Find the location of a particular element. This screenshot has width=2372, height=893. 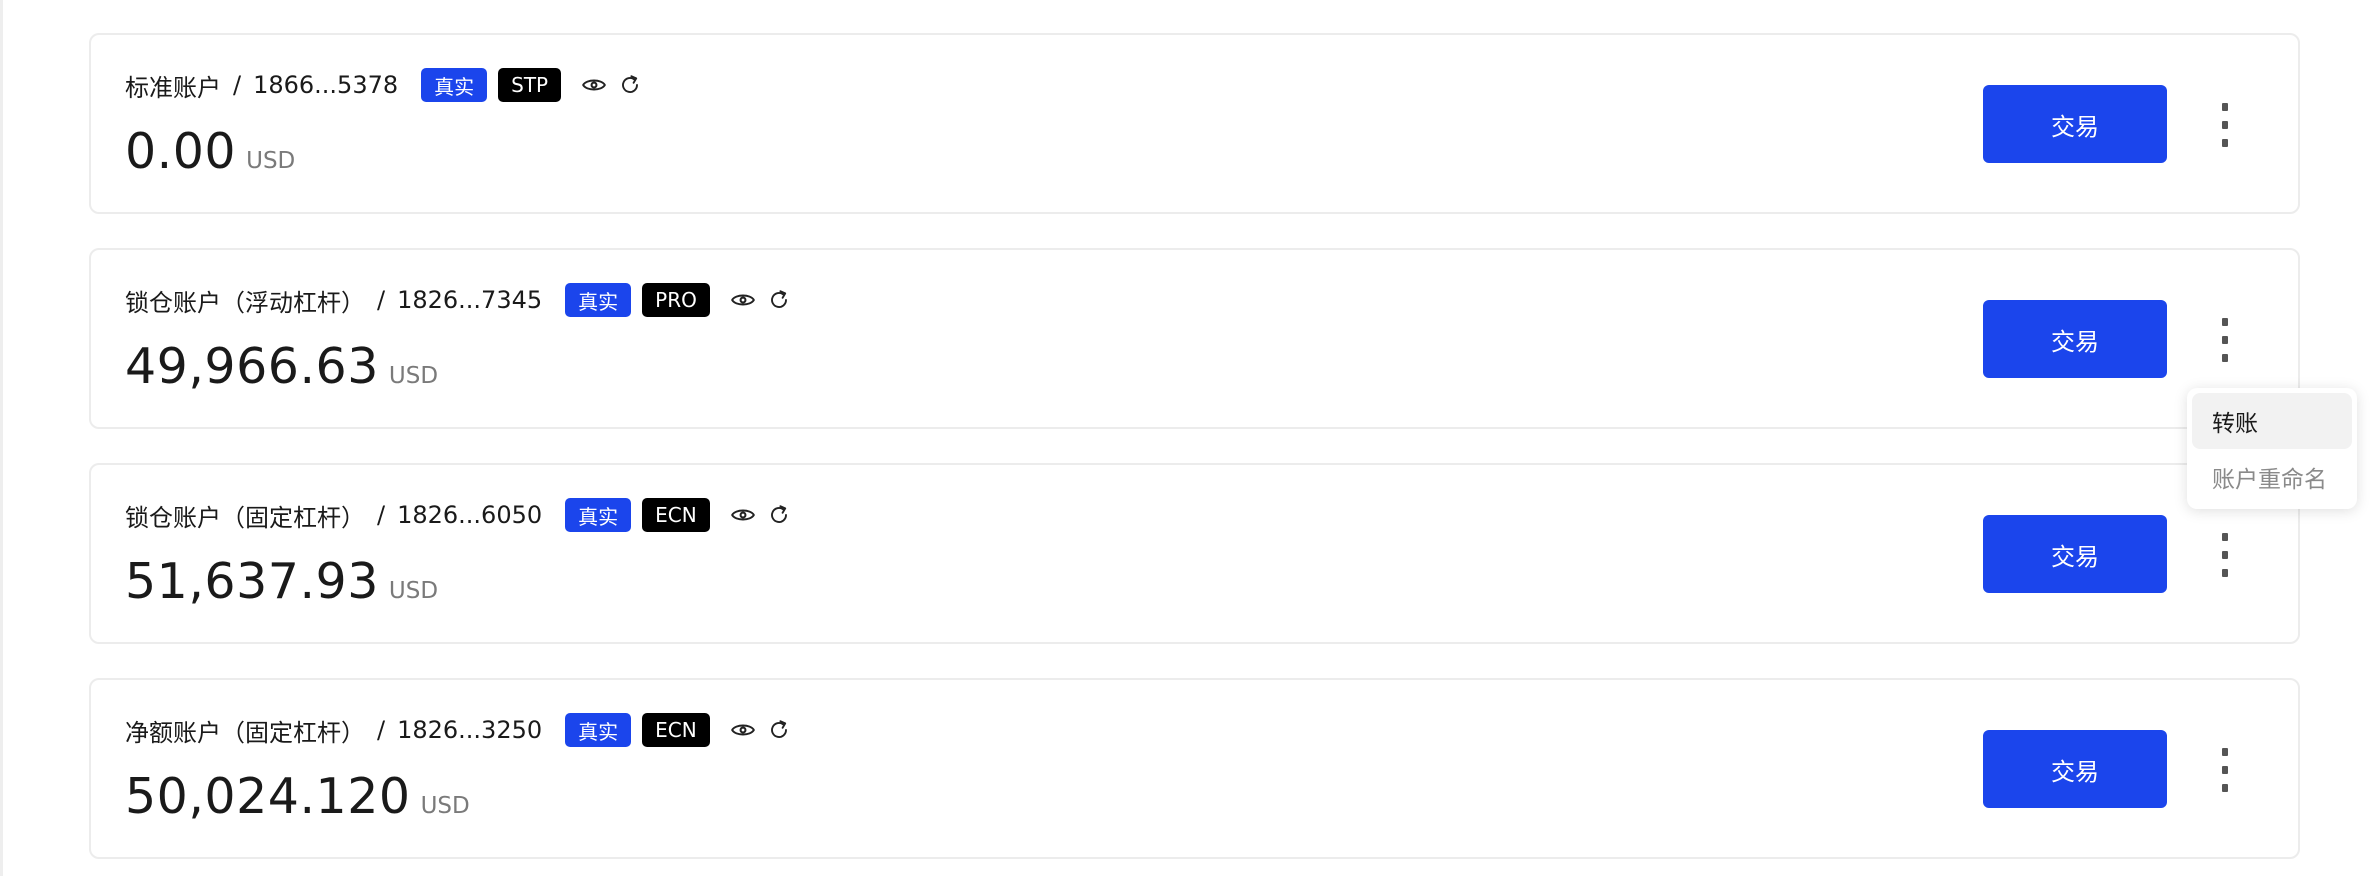

account-header: 标准账户 / 1866...5378 真实 STP is located at coordinates (384, 85).